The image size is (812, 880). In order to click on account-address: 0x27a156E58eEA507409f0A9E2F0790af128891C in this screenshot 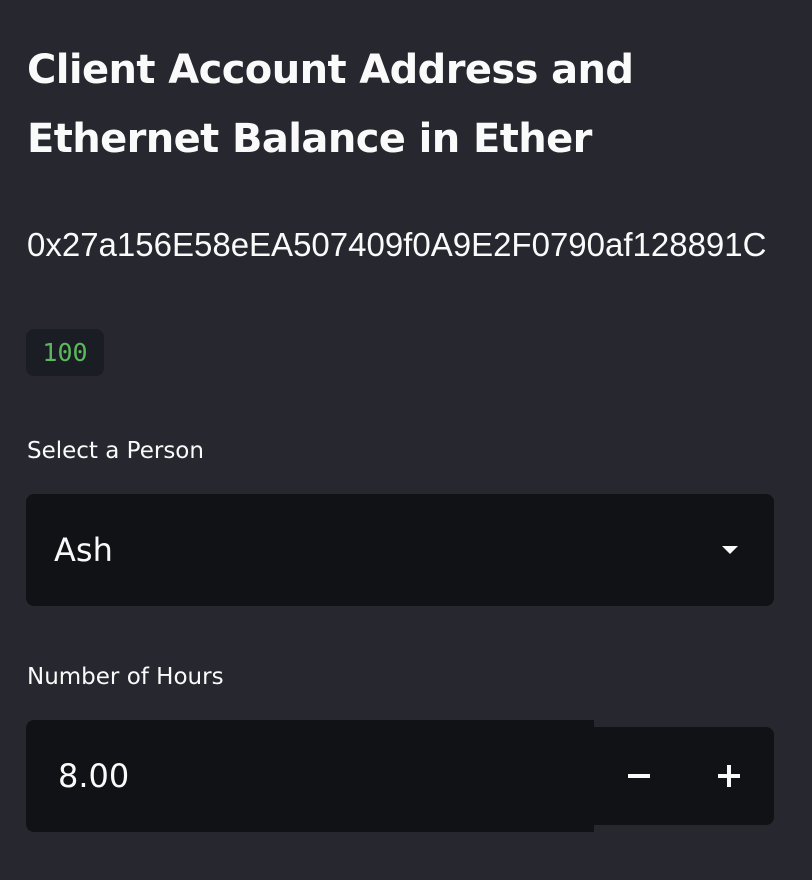, I will do `click(397, 244)`.